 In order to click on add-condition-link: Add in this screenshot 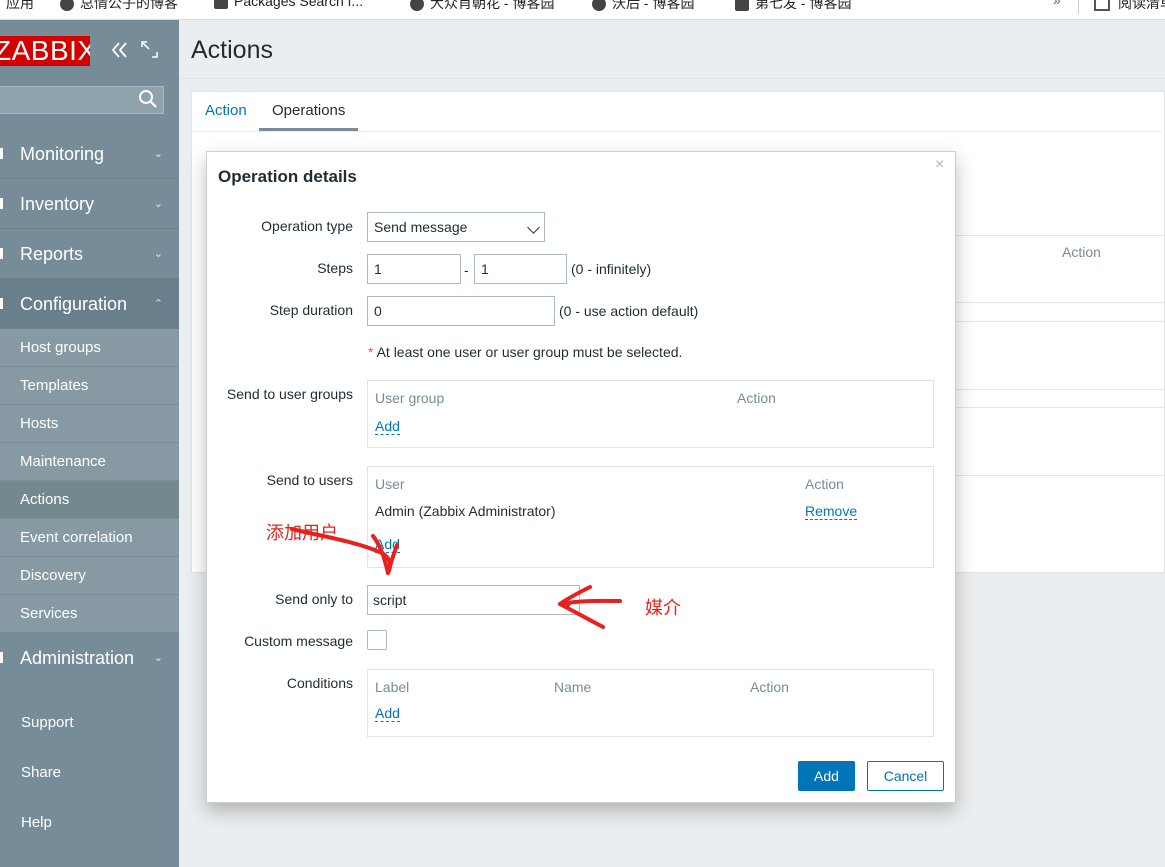, I will do `click(387, 714)`.